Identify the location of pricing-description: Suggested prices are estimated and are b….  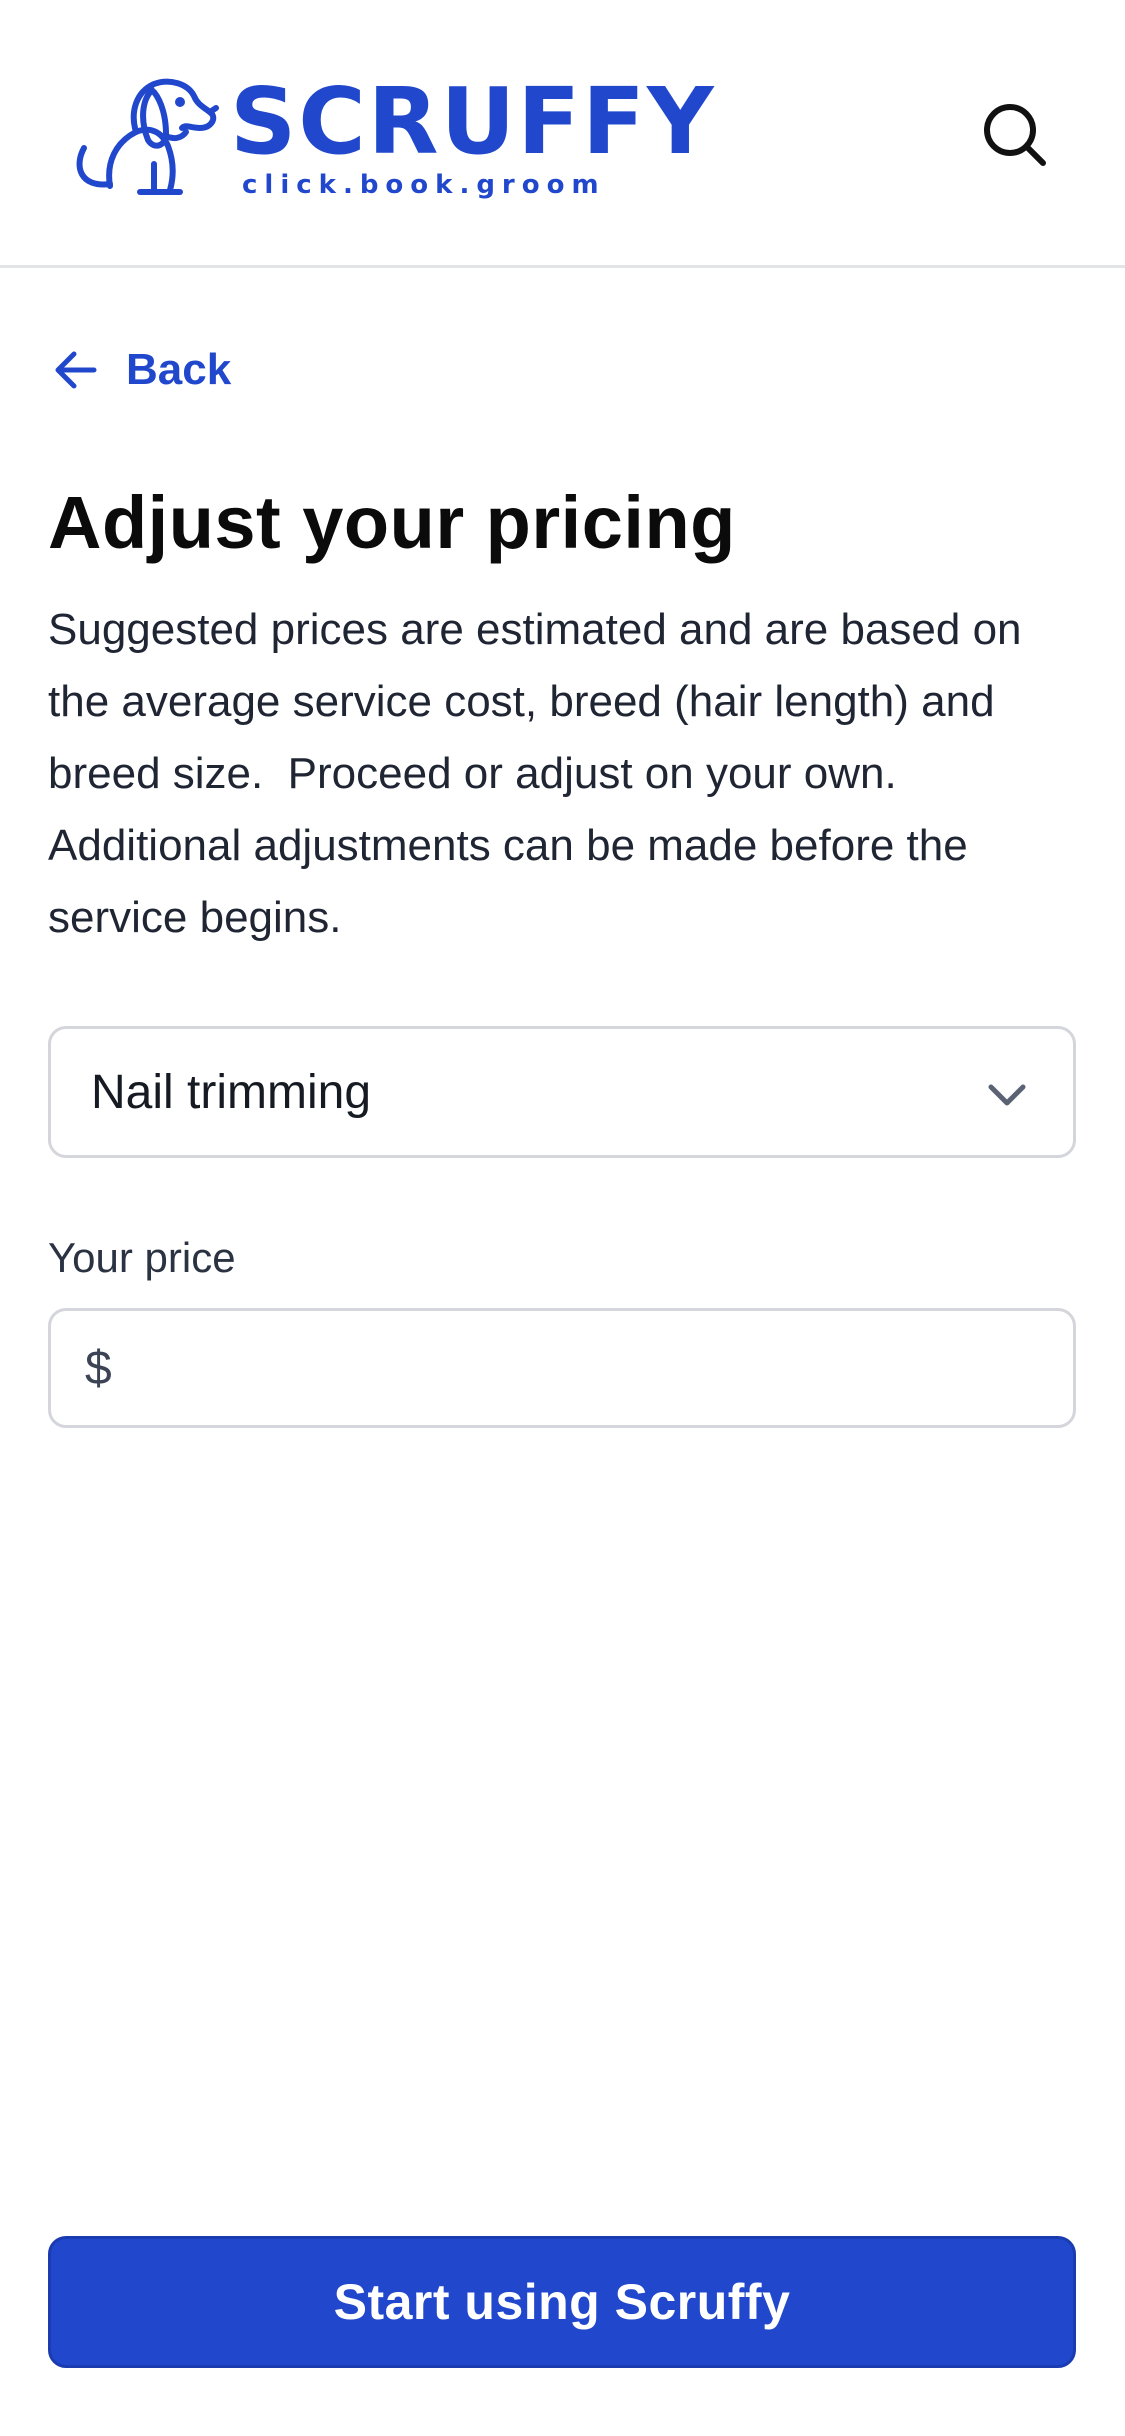
(541, 773).